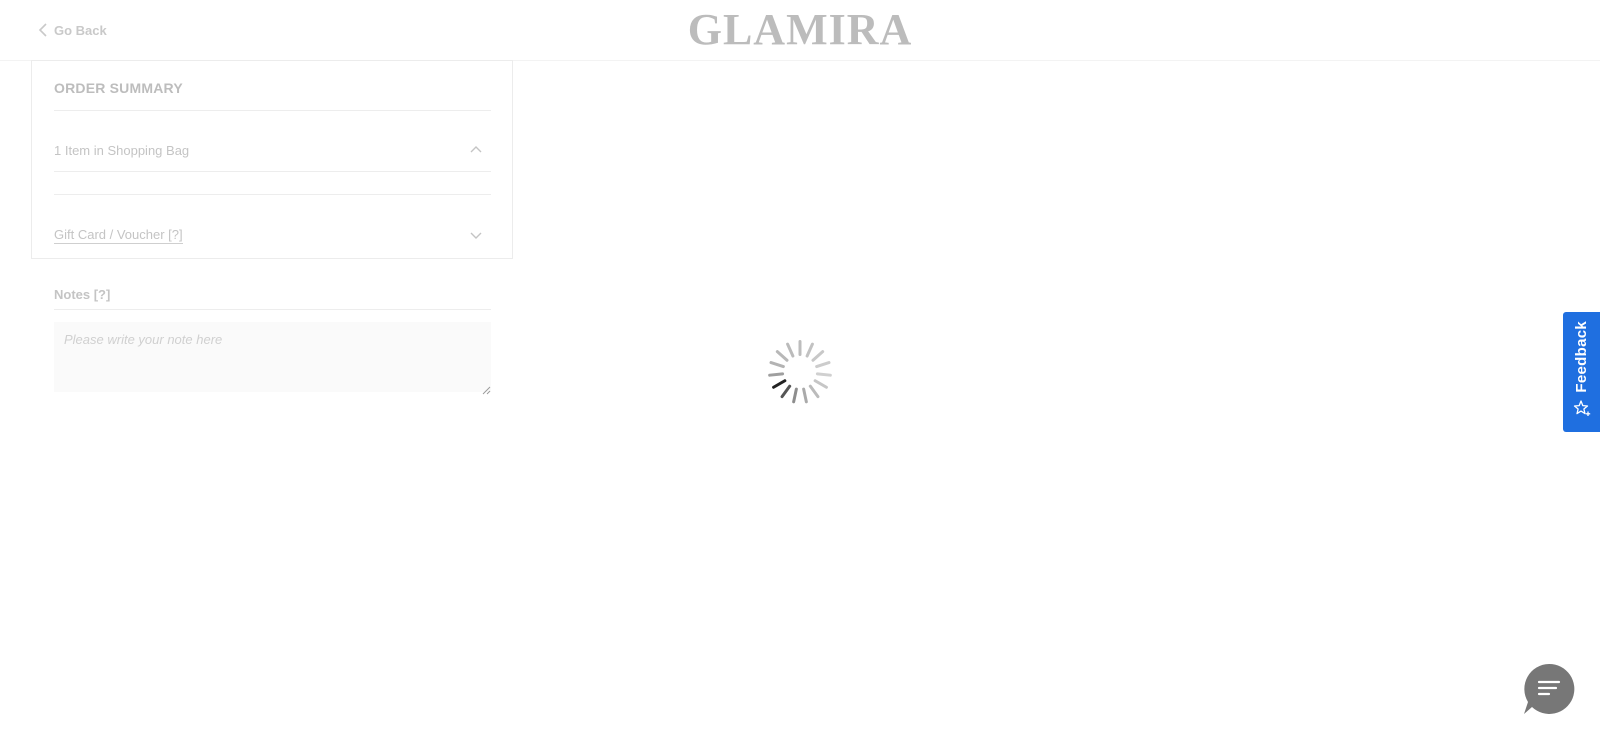 The image size is (1600, 744). What do you see at coordinates (118, 88) in the screenshot?
I see `order-summary-title: ORDER SUMMARY` at bounding box center [118, 88].